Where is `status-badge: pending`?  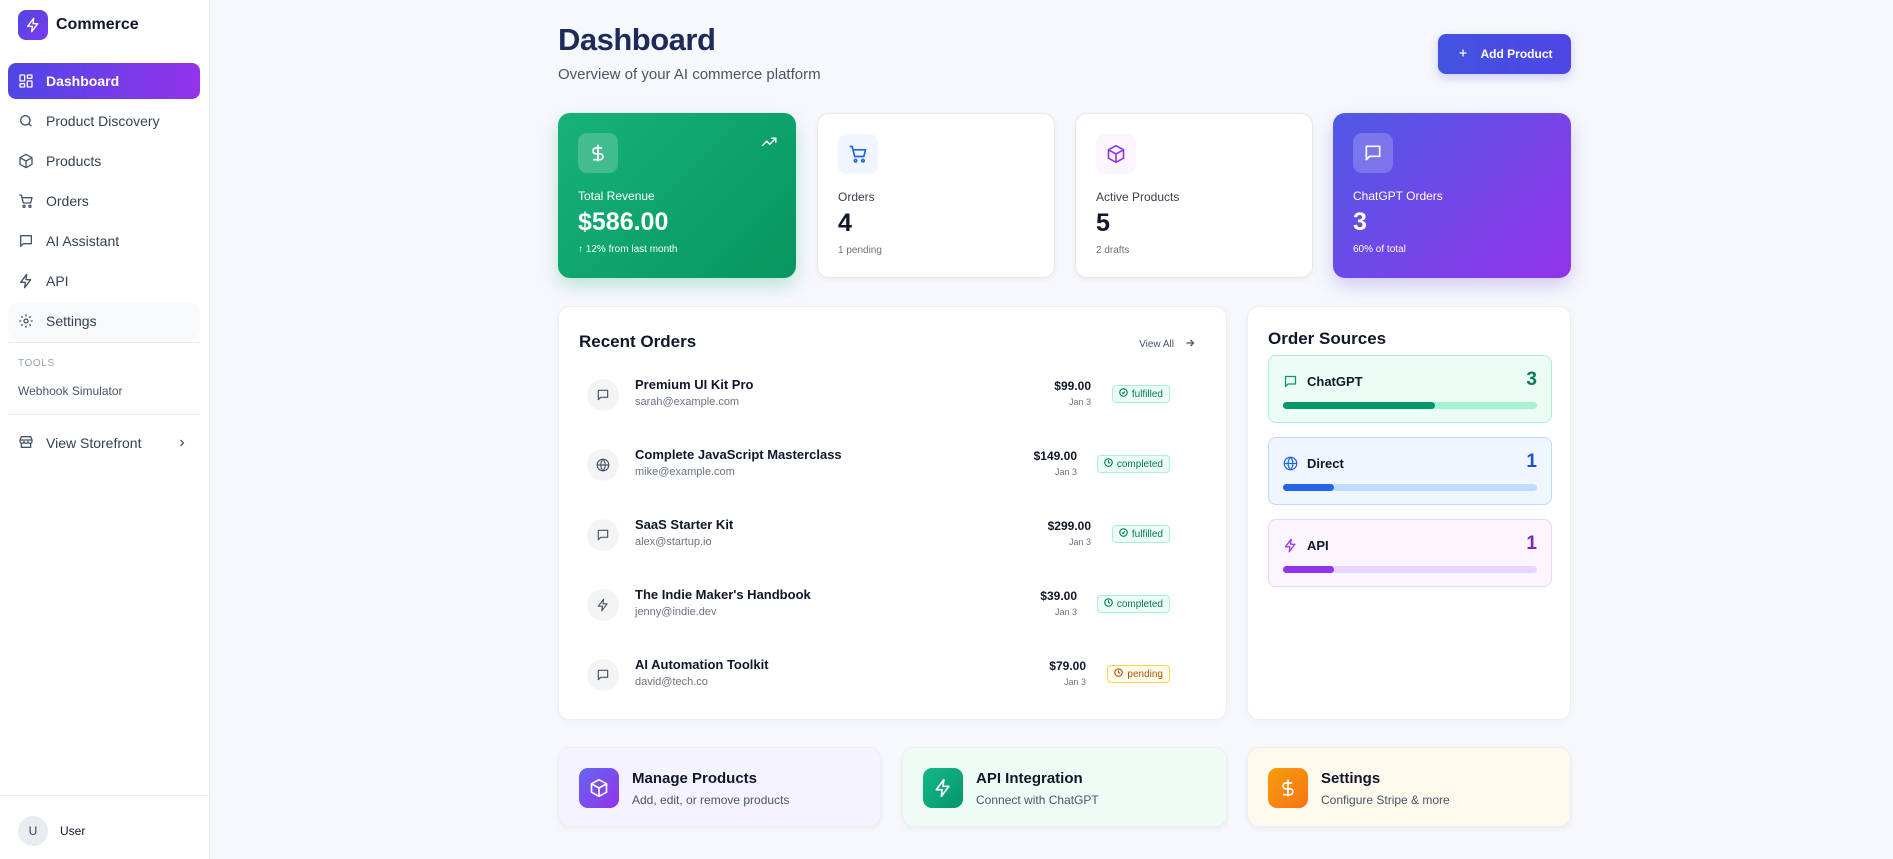 status-badge: pending is located at coordinates (1138, 674).